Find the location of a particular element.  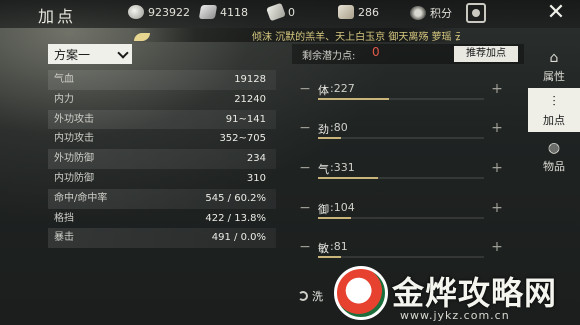

settings-icon is located at coordinates (476, 13).